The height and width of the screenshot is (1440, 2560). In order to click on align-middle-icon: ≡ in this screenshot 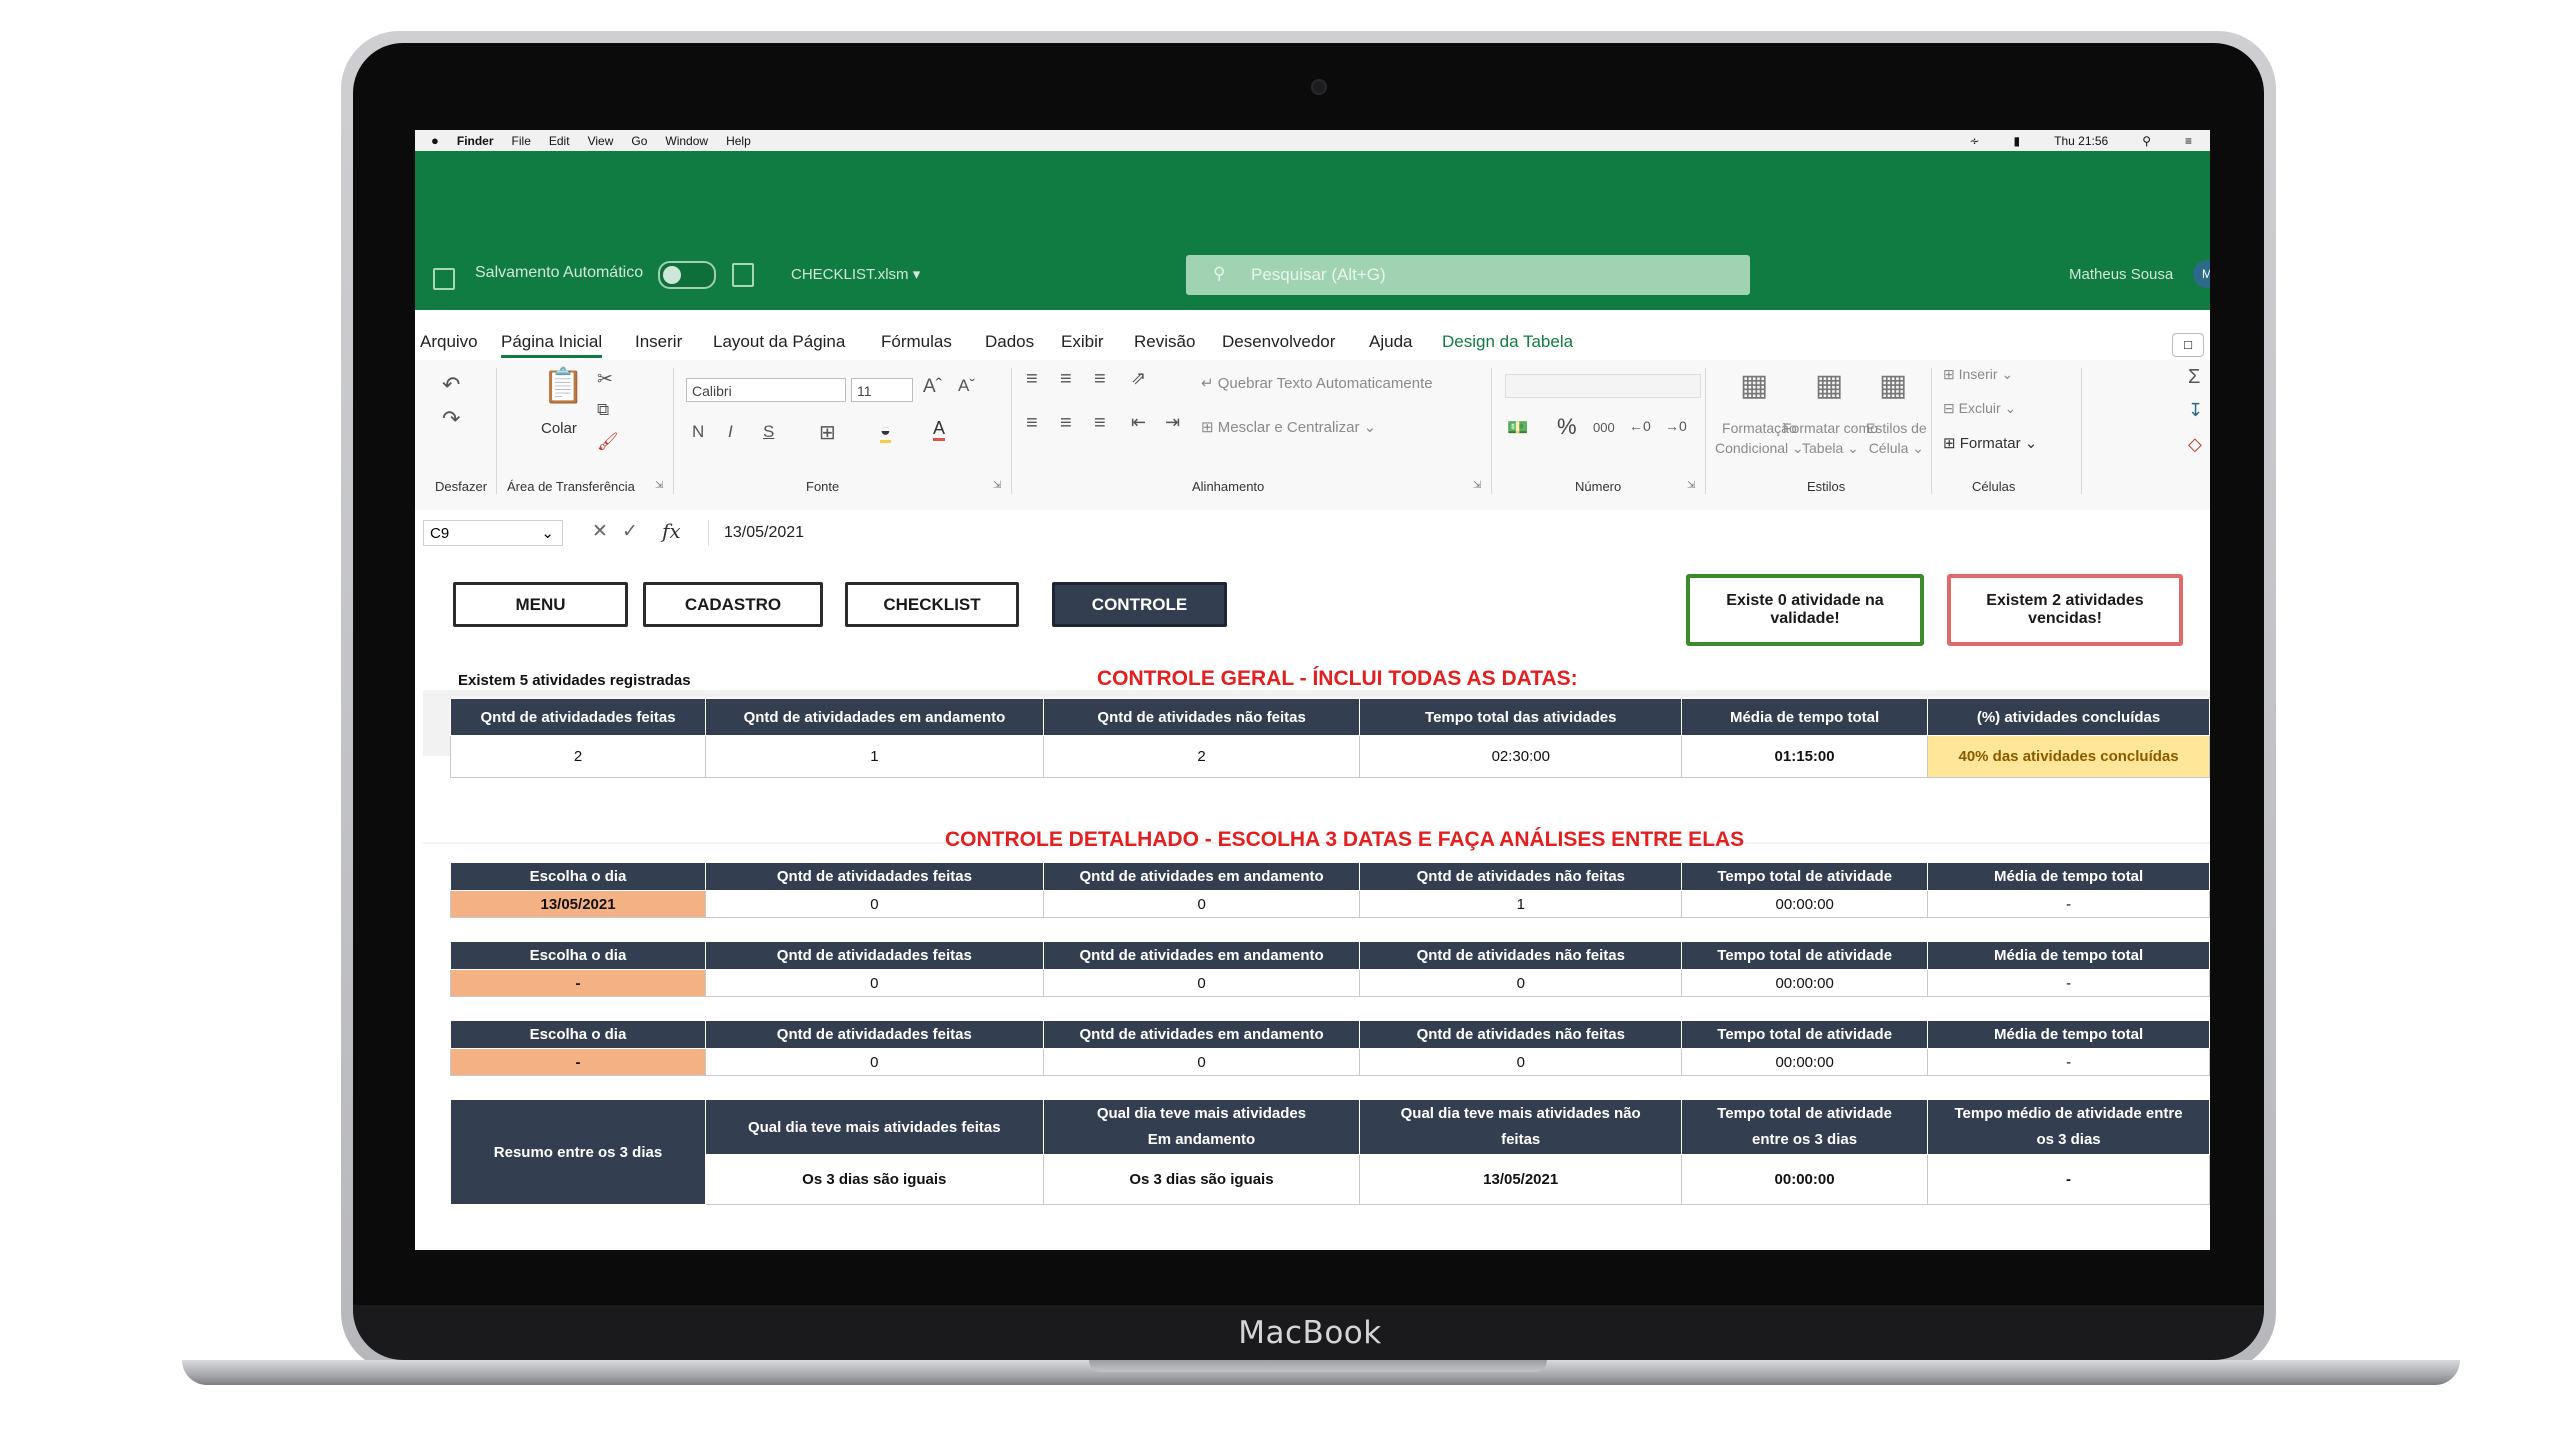, I will do `click(1066, 379)`.